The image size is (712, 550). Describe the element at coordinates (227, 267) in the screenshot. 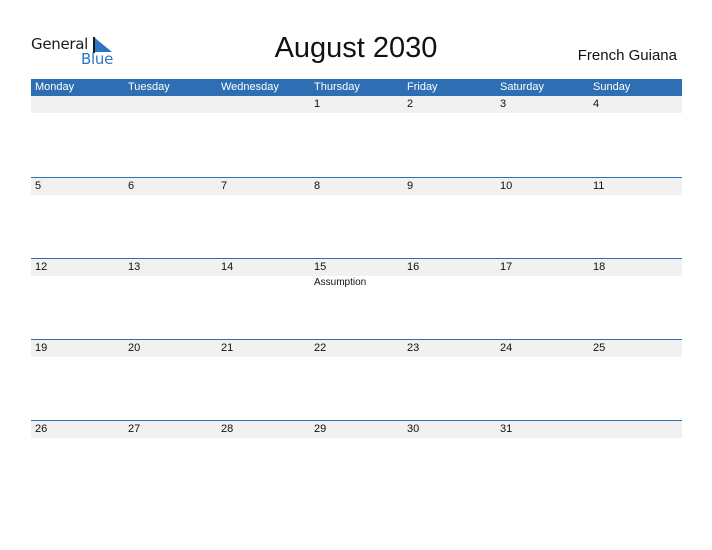

I see `day-number: 14` at that location.